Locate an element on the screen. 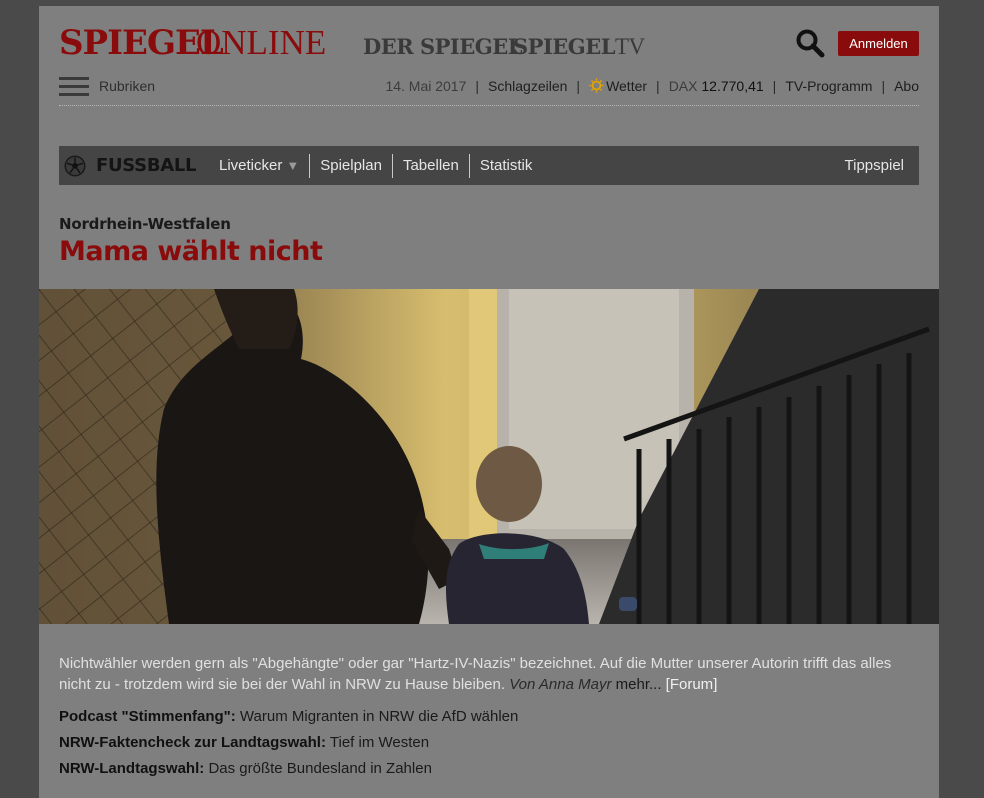 Image resolution: width=984 pixels, height=798 pixels. liveticker-dropdown: Liveticker ▼ is located at coordinates (264, 166).